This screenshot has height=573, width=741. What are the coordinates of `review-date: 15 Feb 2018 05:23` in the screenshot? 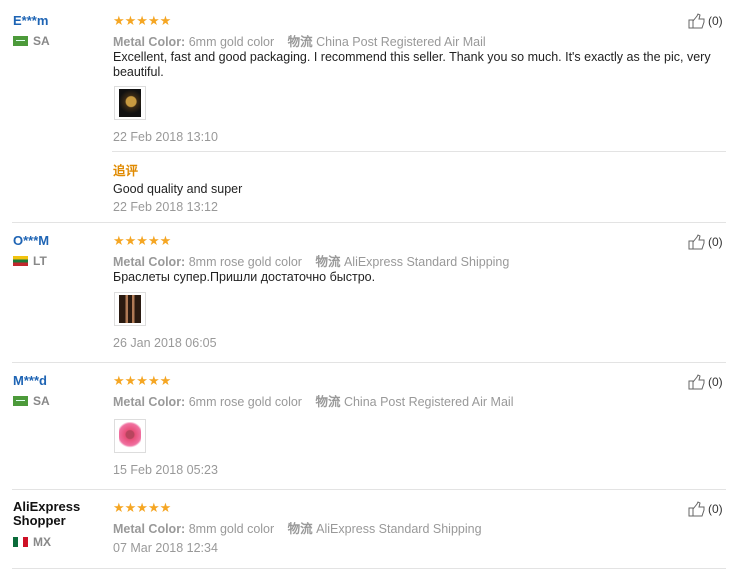 It's located at (165, 470).